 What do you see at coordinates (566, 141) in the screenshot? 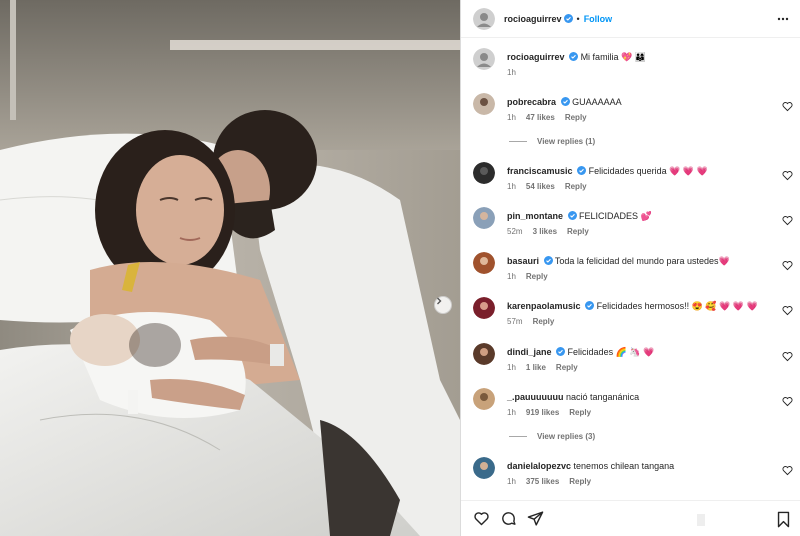
I see `view-replies-label: View replies (1)` at bounding box center [566, 141].